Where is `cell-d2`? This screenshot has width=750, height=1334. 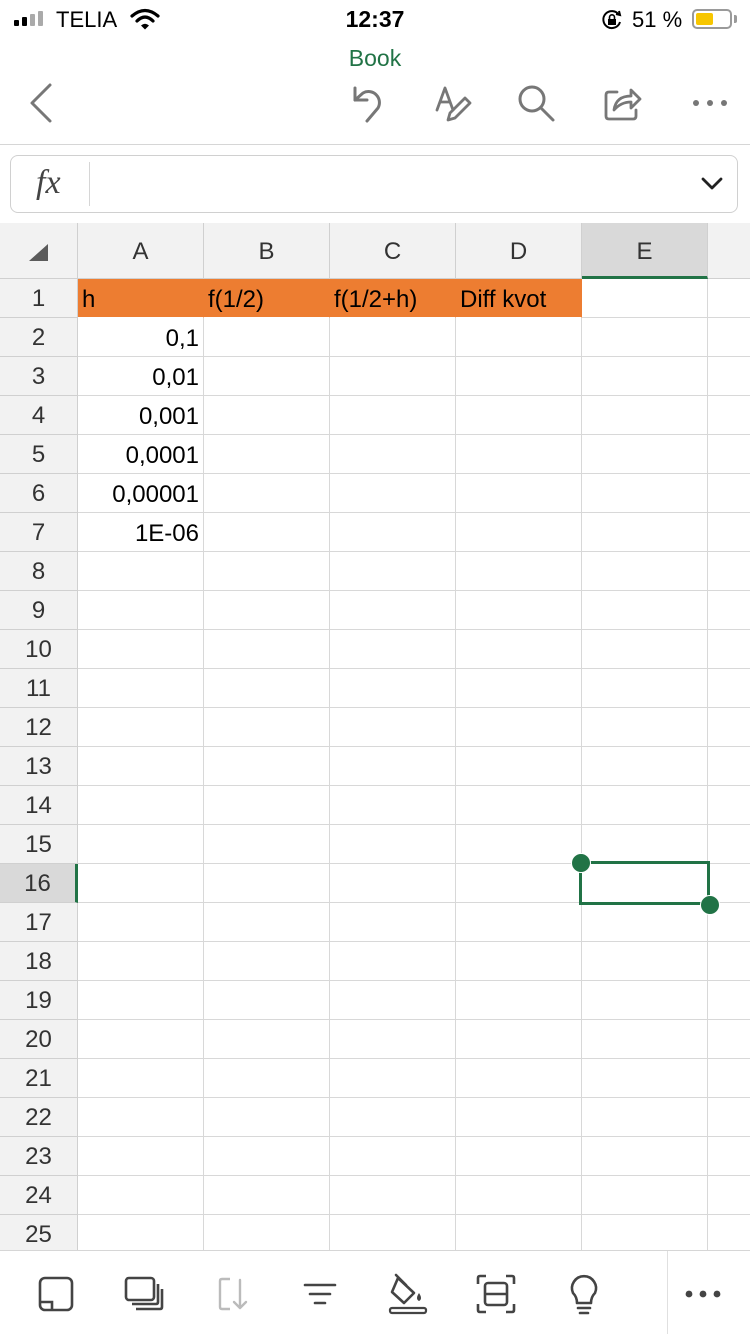
cell-d2 is located at coordinates (519, 337).